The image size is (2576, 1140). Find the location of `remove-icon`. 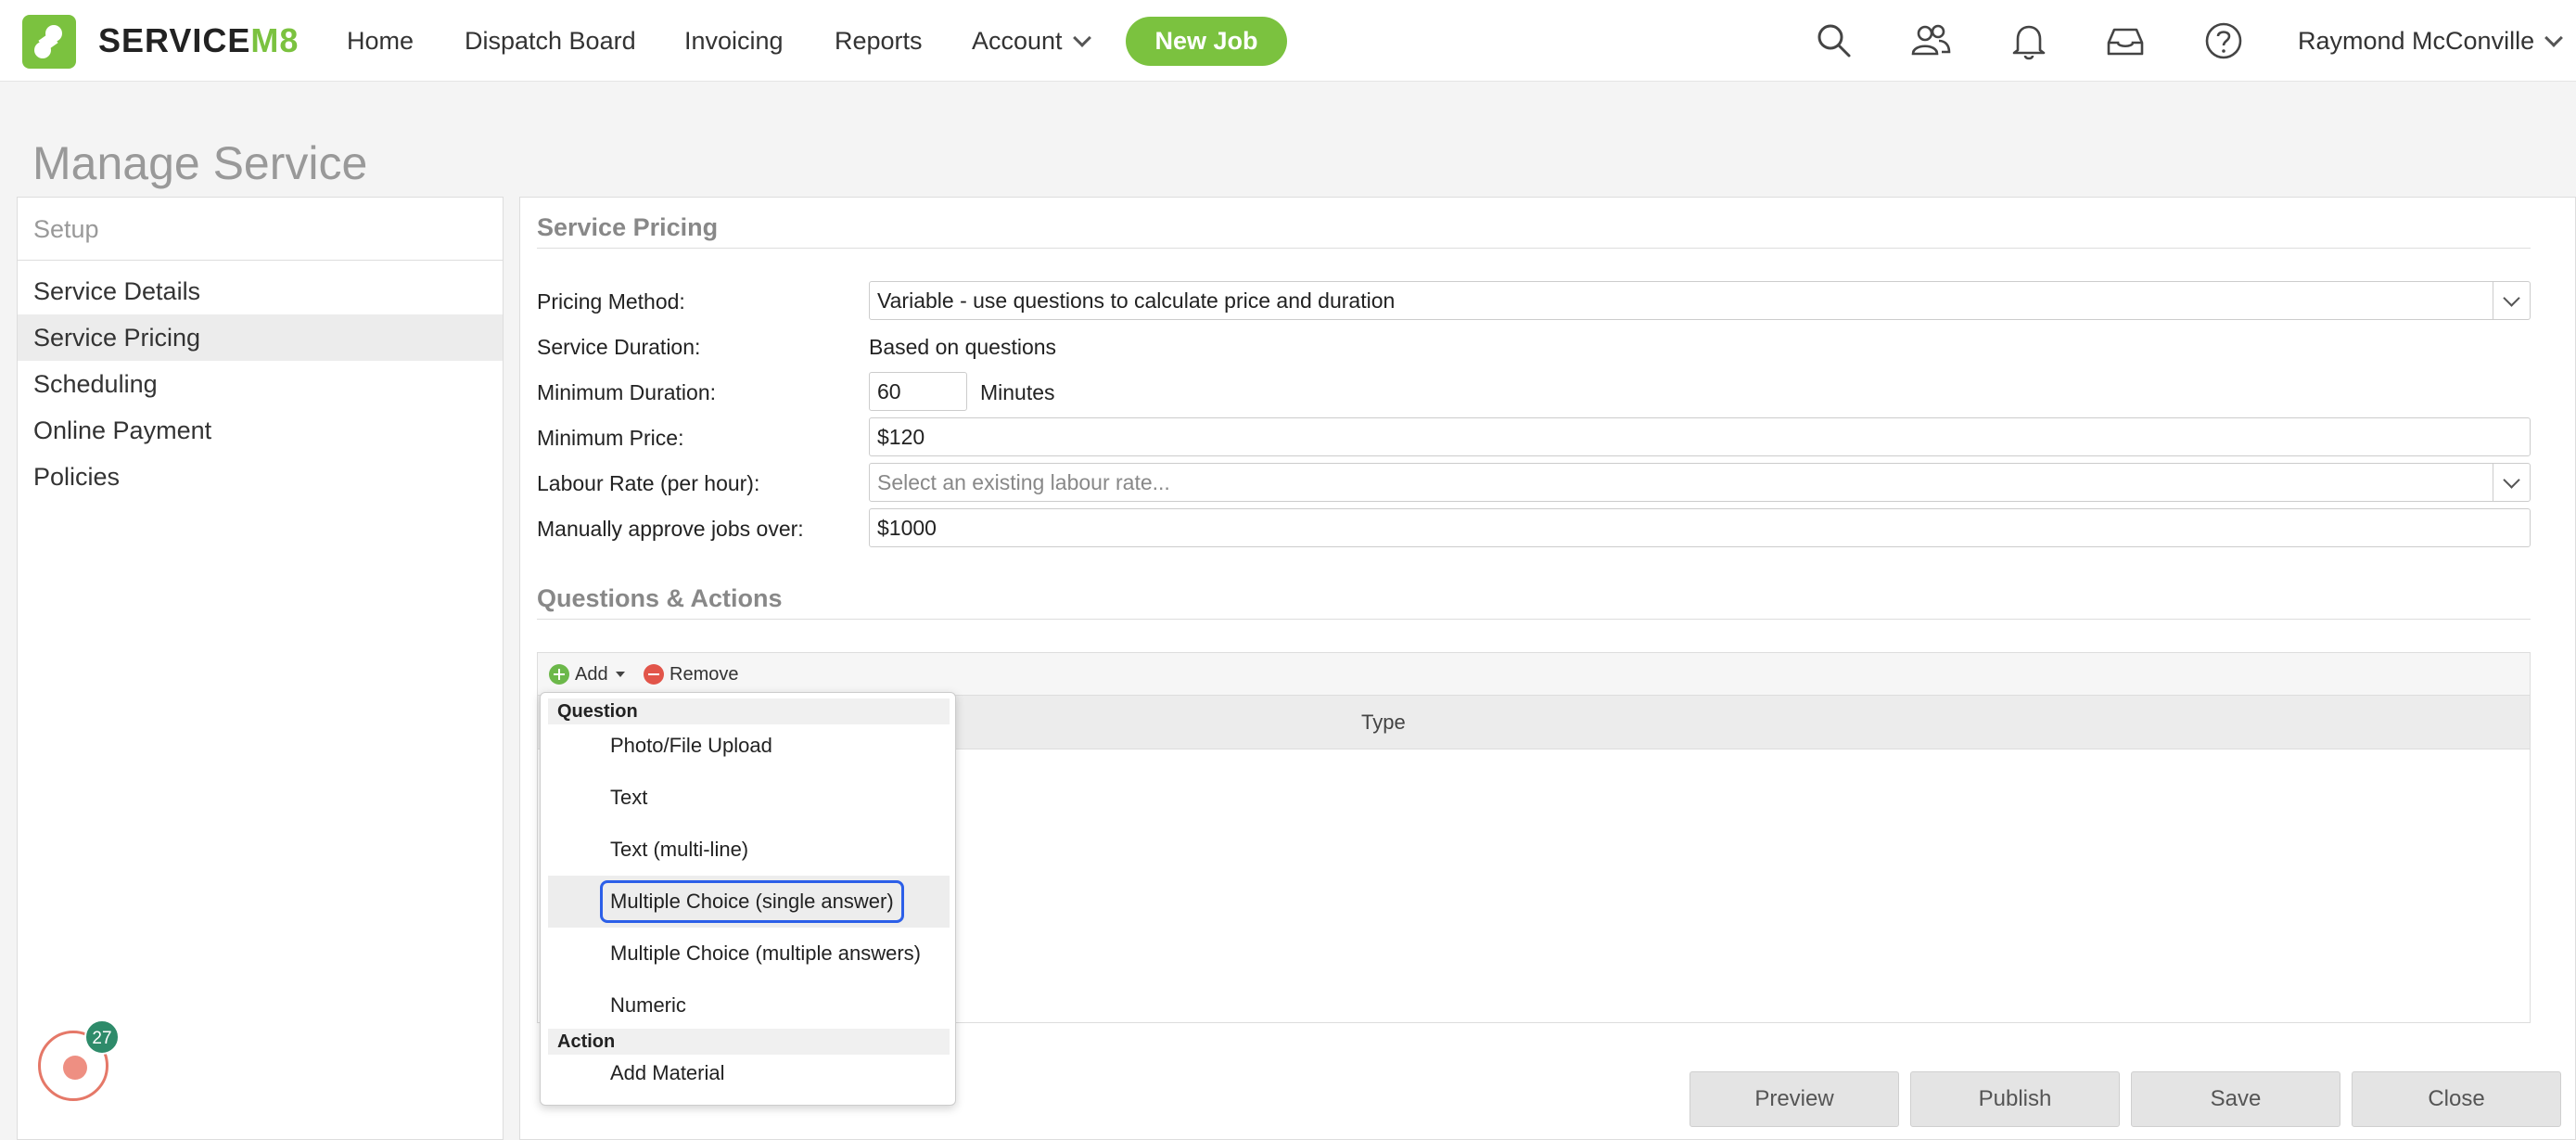

remove-icon is located at coordinates (654, 674).